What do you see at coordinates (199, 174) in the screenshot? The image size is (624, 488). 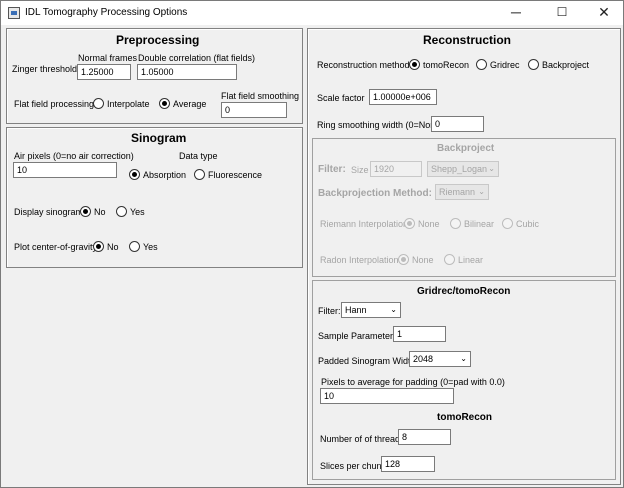 I see `fluorescence-radio` at bounding box center [199, 174].